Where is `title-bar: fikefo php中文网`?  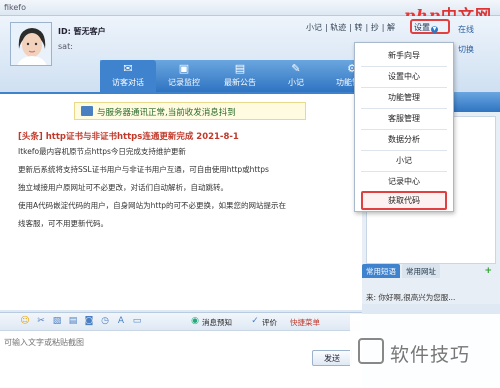 title-bar: fikefo php中文网 is located at coordinates (250, 12).